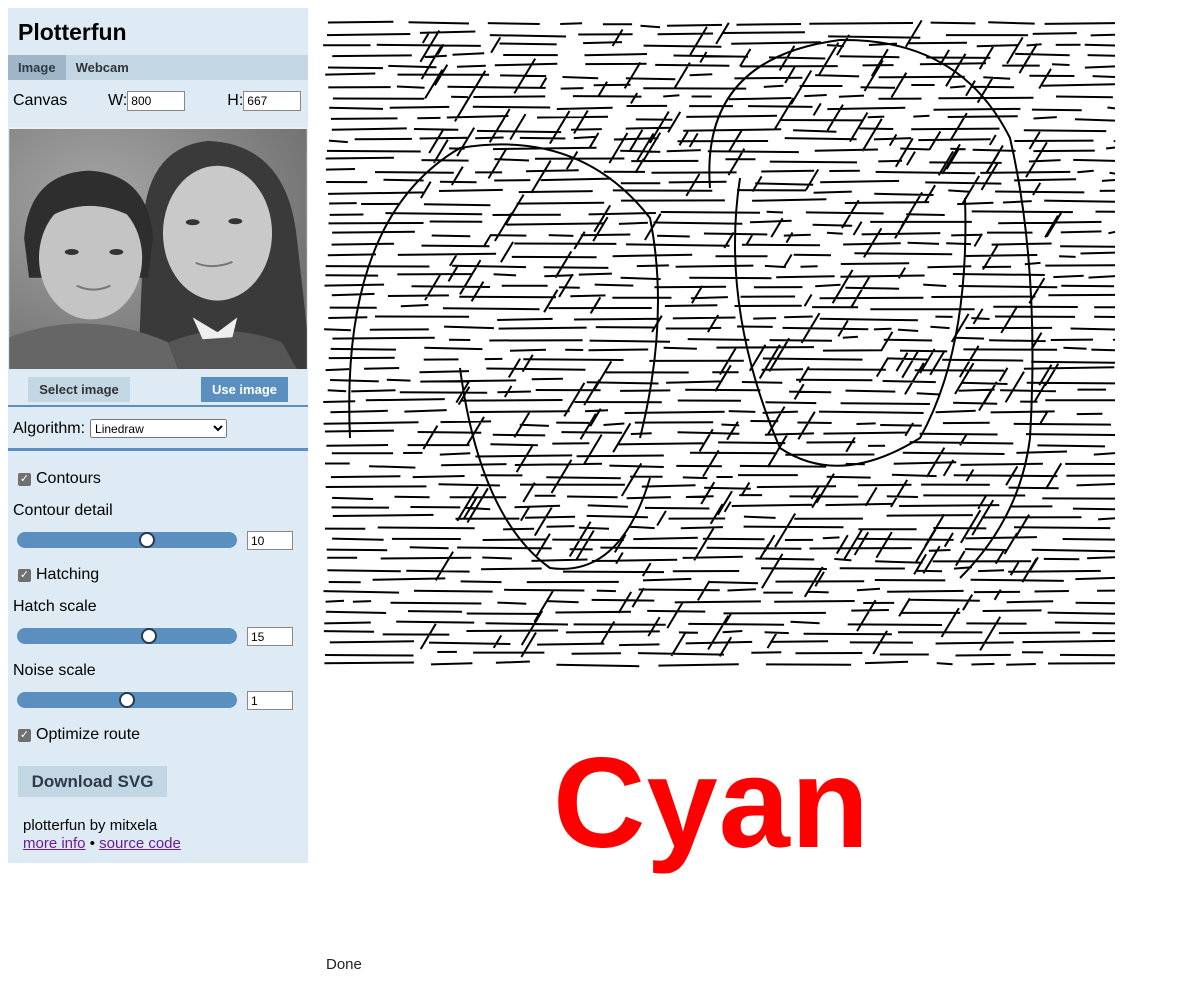 Image resolution: width=1200 pixels, height=1000 pixels. Describe the element at coordinates (711, 803) in the screenshot. I see `channel-label: Cyan` at that location.